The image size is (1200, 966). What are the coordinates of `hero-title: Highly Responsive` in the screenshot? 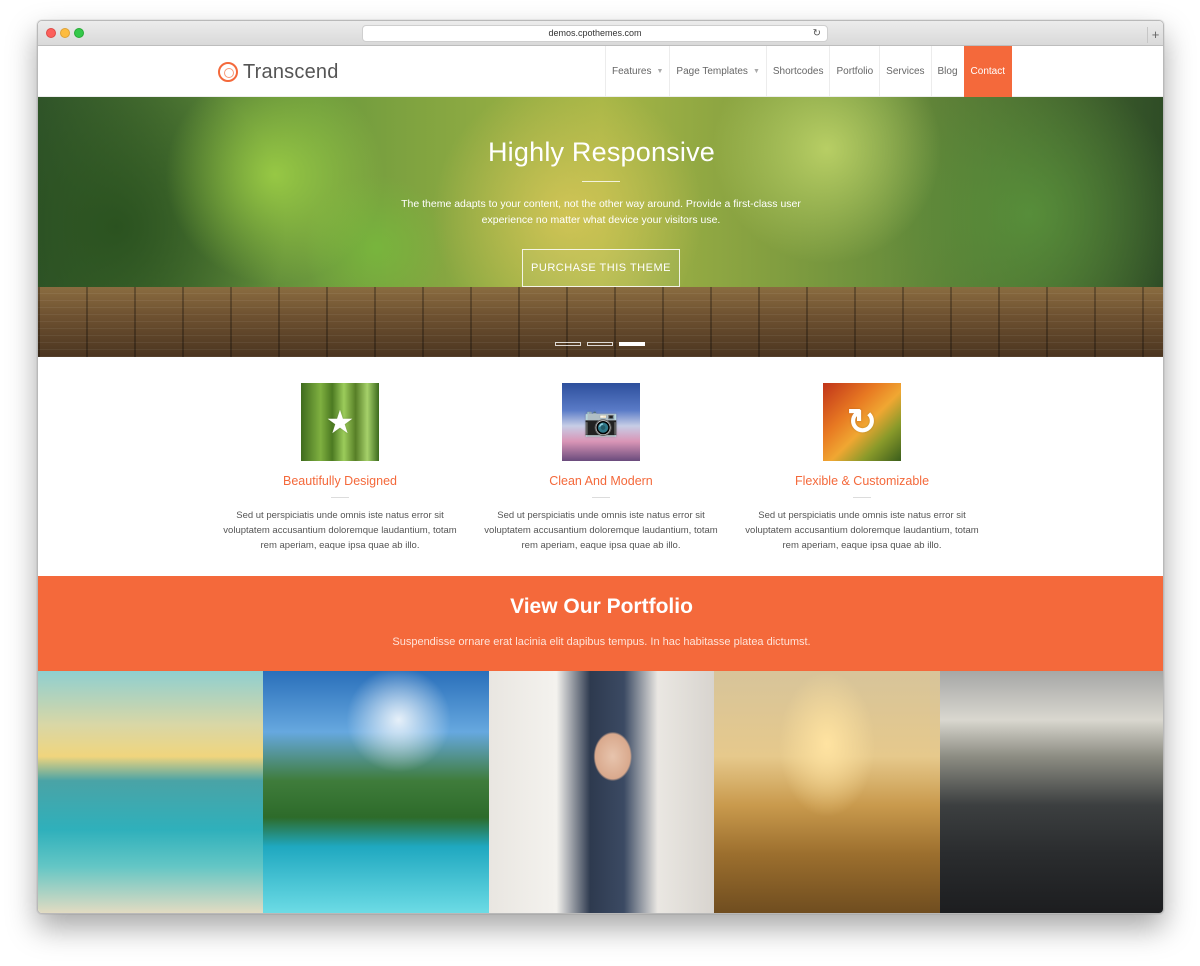 It's located at (601, 152).